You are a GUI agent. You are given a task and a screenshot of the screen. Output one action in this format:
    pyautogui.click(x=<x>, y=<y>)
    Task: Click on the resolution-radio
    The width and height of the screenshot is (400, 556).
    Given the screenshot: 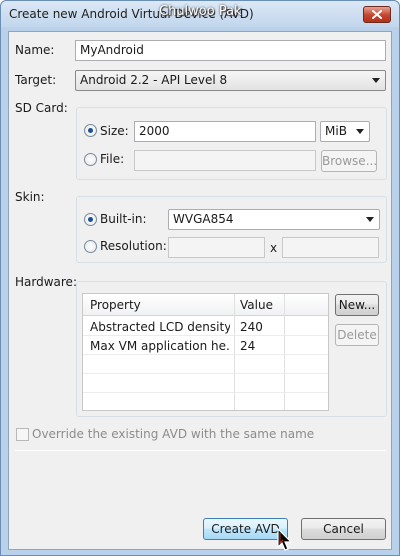 What is the action you would take?
    pyautogui.click(x=90, y=246)
    